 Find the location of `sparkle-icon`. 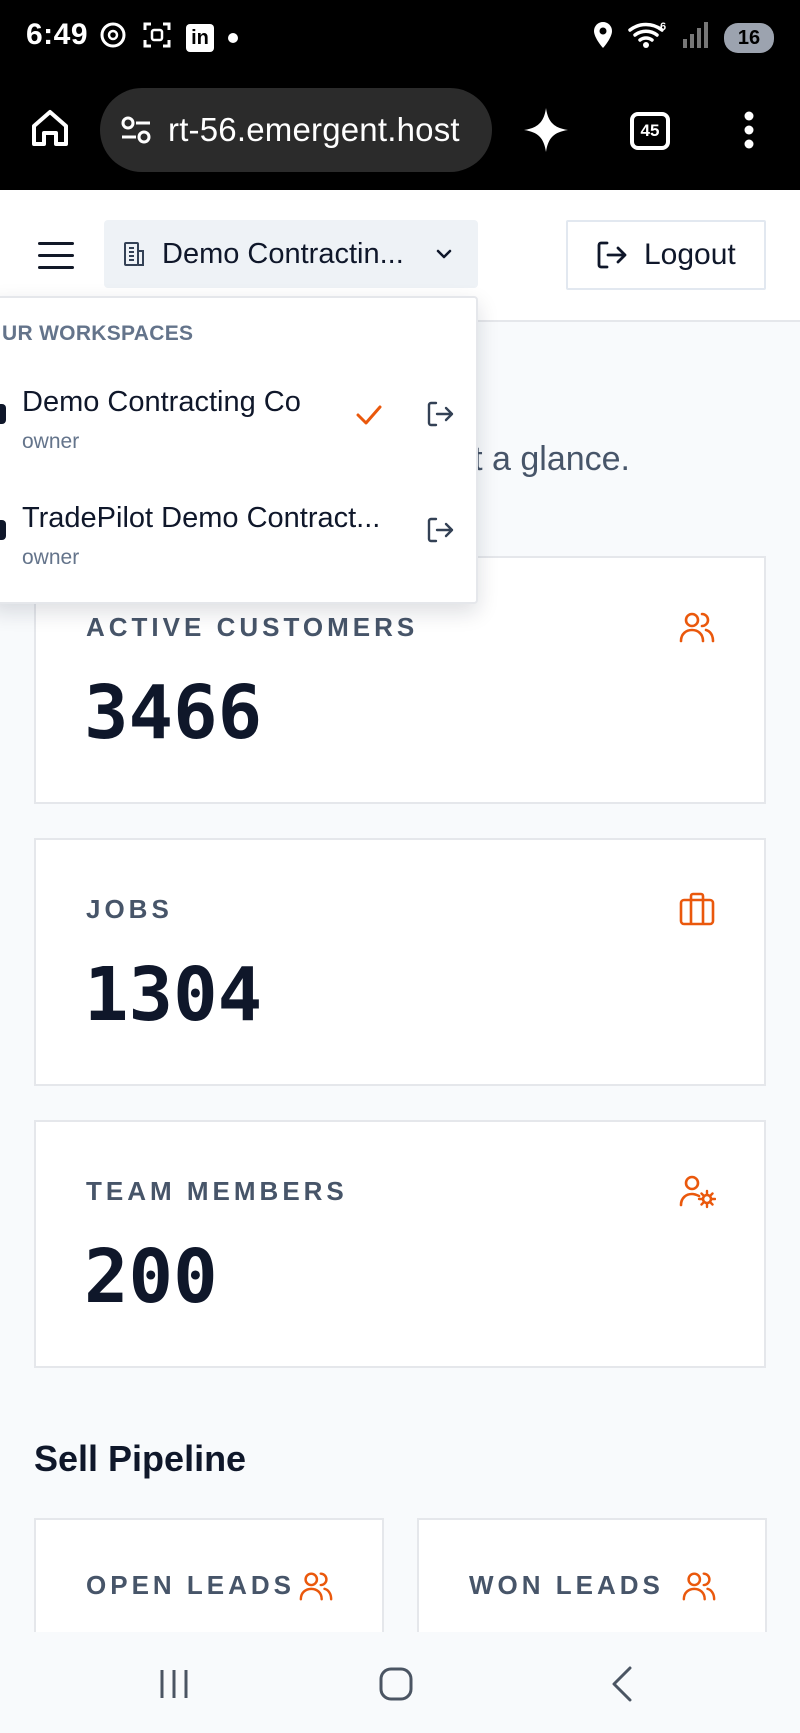

sparkle-icon is located at coordinates (546, 130).